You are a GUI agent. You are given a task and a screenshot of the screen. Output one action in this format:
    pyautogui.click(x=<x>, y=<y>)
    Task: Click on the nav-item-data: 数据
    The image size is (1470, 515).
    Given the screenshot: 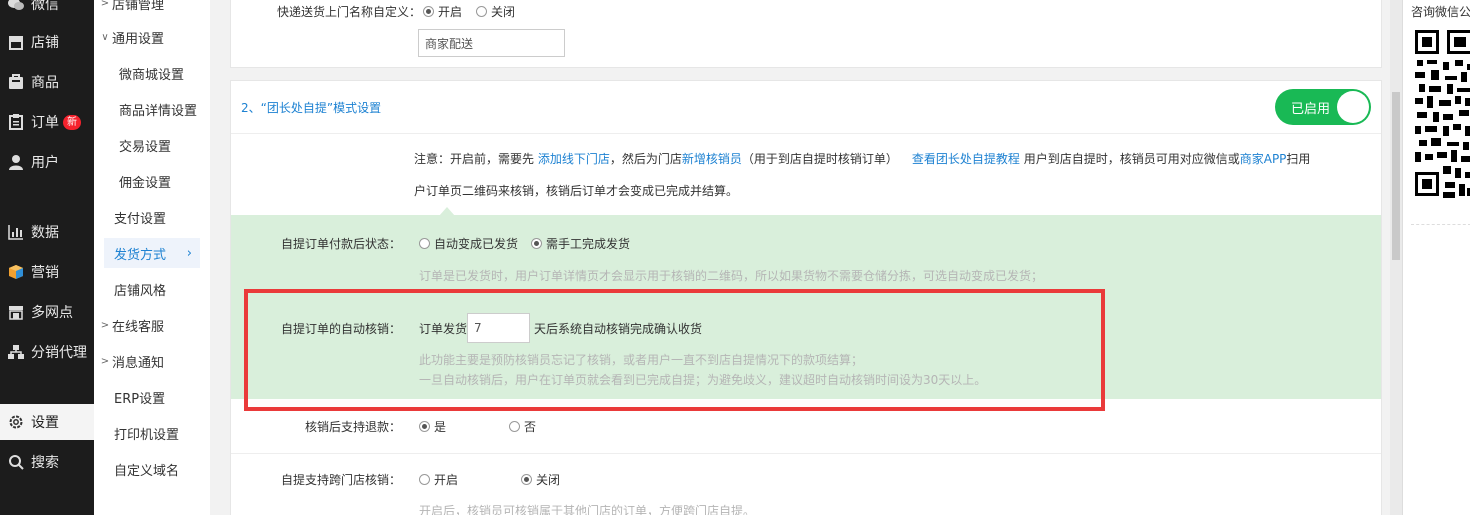 What is the action you would take?
    pyautogui.click(x=47, y=232)
    